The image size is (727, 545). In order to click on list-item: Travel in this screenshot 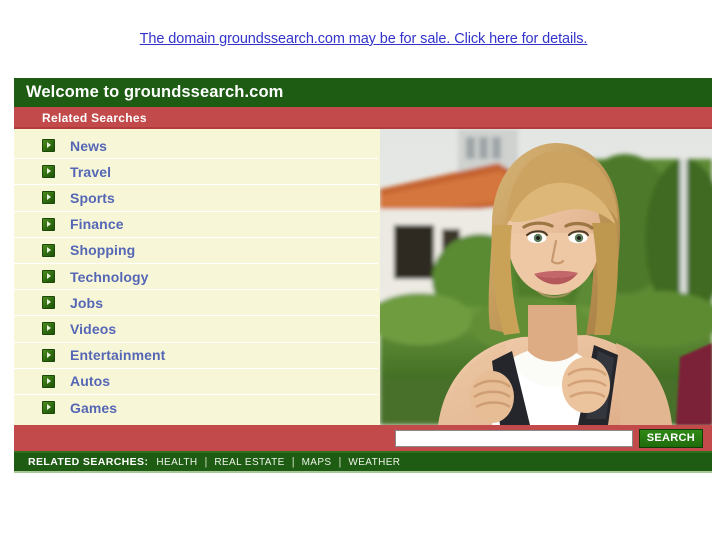, I will do `click(196, 172)`.